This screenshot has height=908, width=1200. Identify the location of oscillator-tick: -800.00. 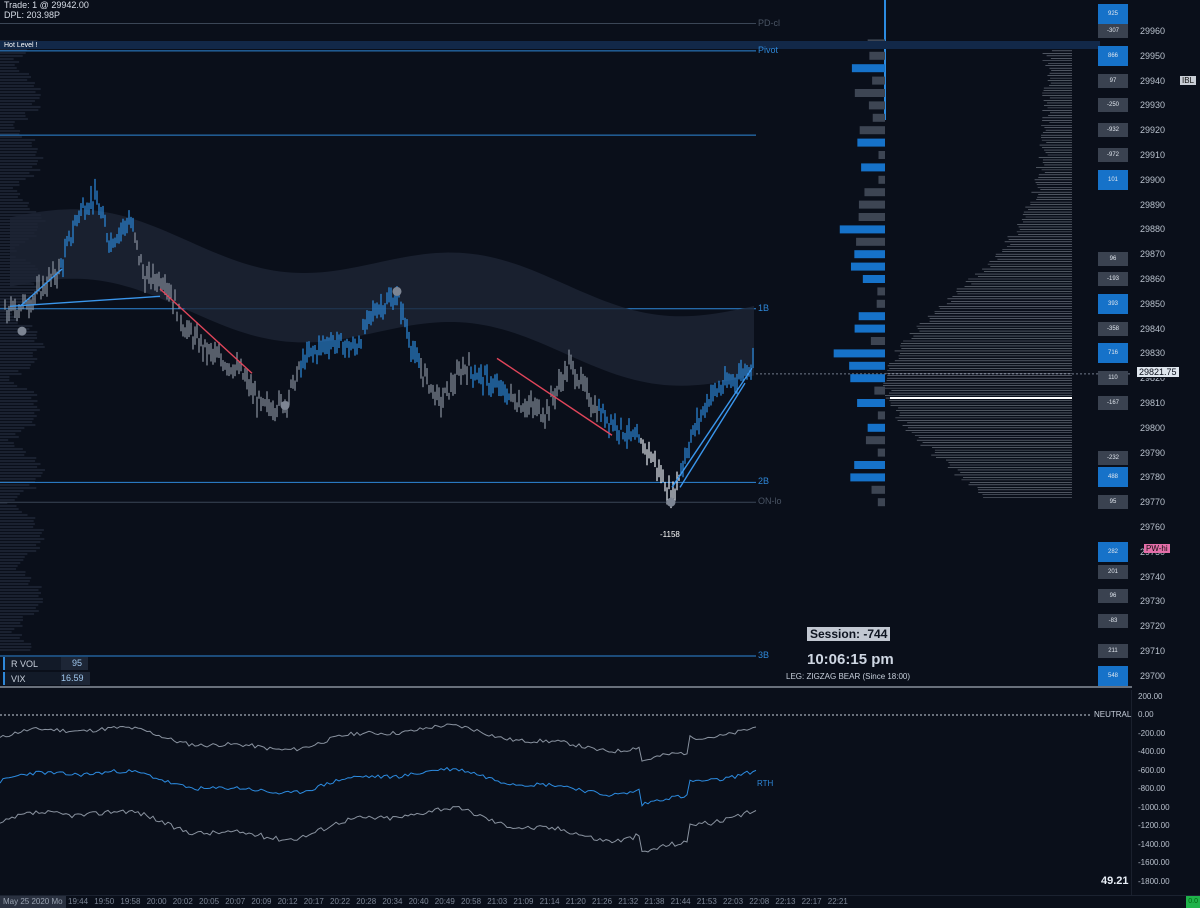
(1152, 788).